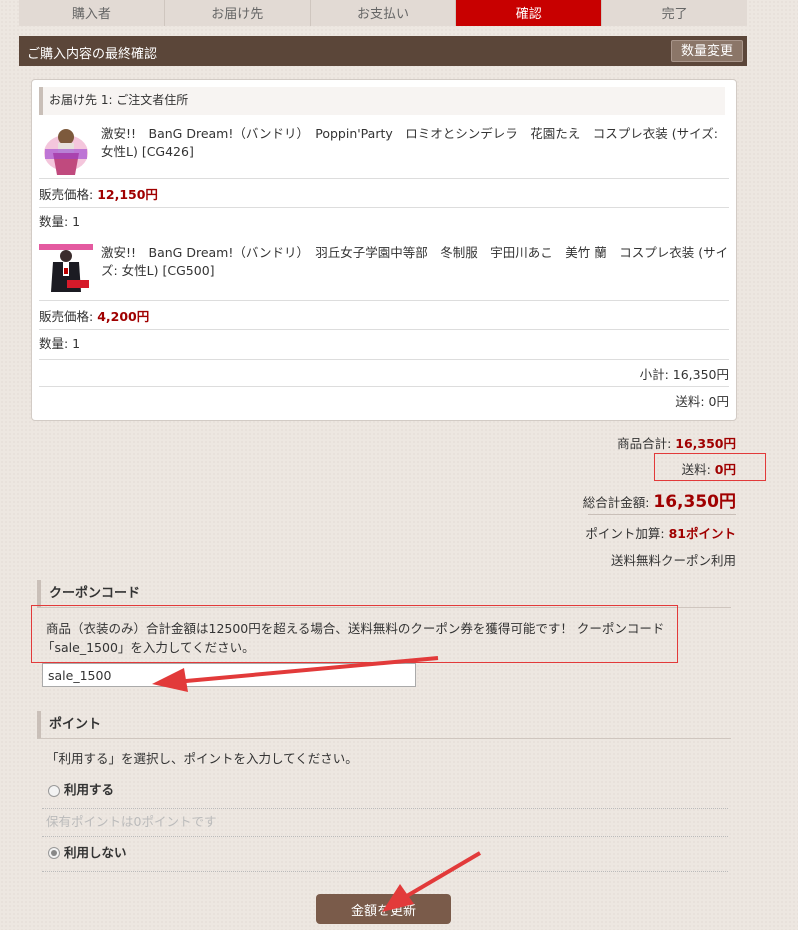 Image resolution: width=798 pixels, height=930 pixels. Describe the element at coordinates (54, 791) in the screenshot. I see `use-points-radio` at that location.